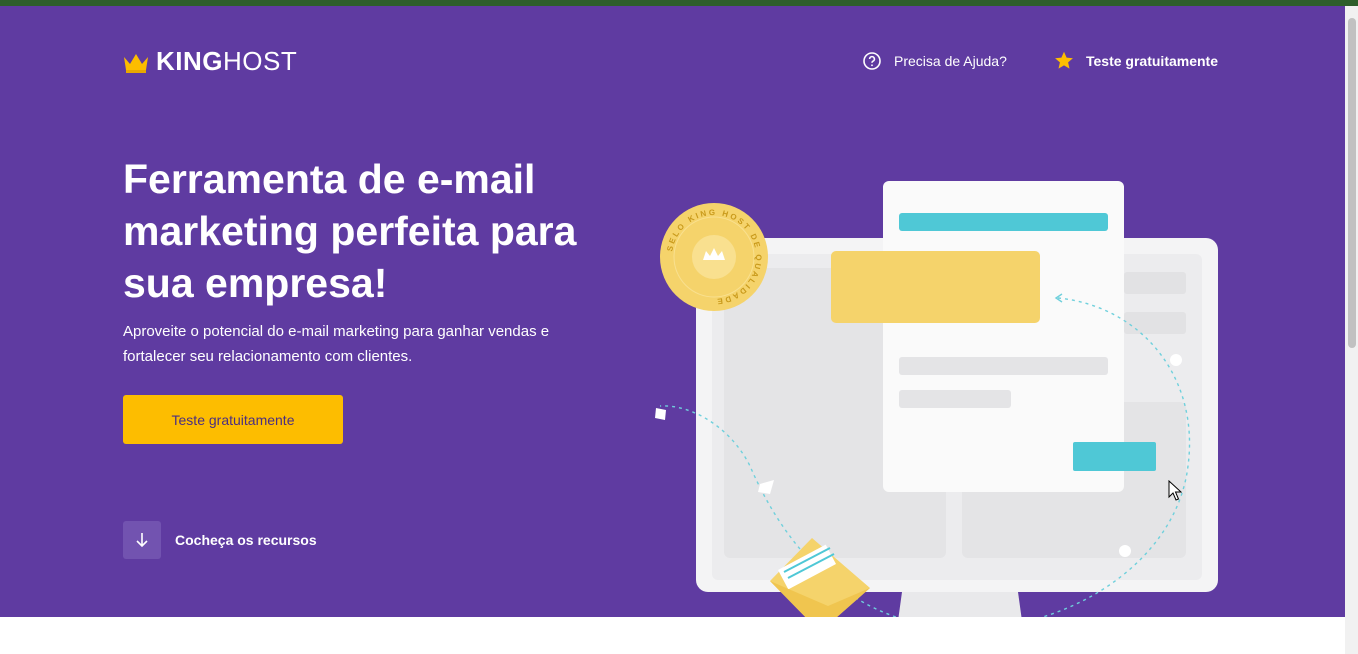 The image size is (1358, 654). I want to click on help-label: Precisa de Ajuda?, so click(950, 61).